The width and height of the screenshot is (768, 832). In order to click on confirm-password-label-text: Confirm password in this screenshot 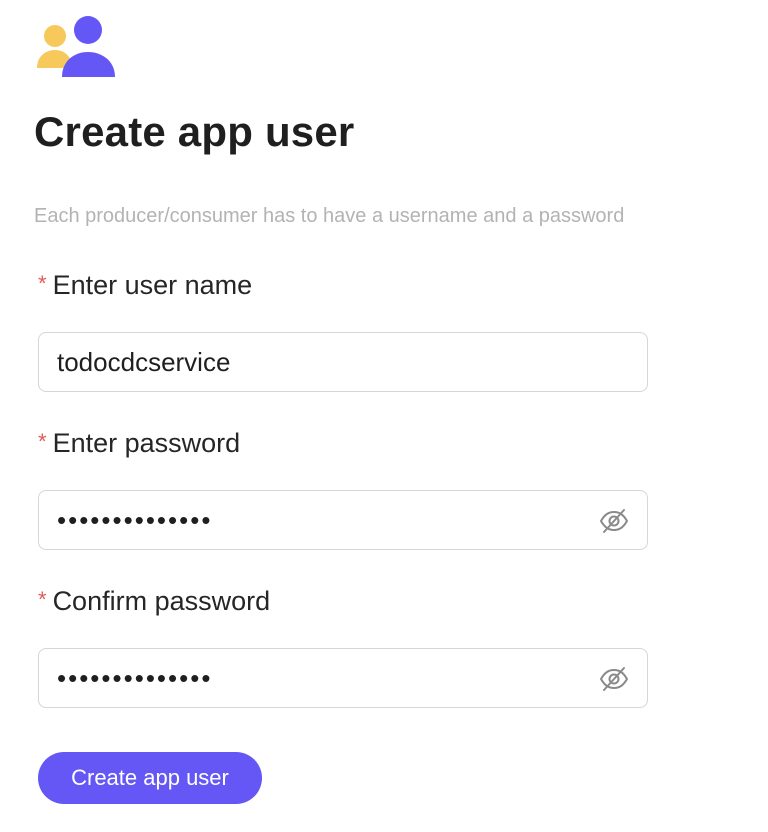, I will do `click(161, 601)`.